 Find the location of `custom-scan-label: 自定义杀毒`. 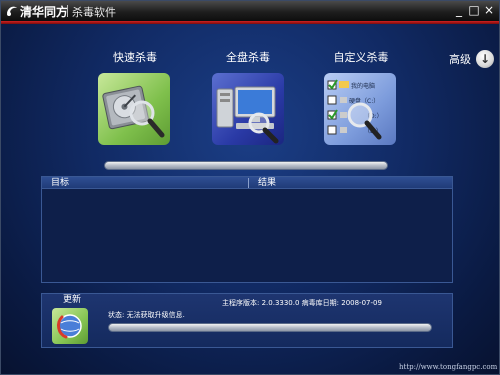

custom-scan-label: 自定义杀毒 is located at coordinates (361, 57).